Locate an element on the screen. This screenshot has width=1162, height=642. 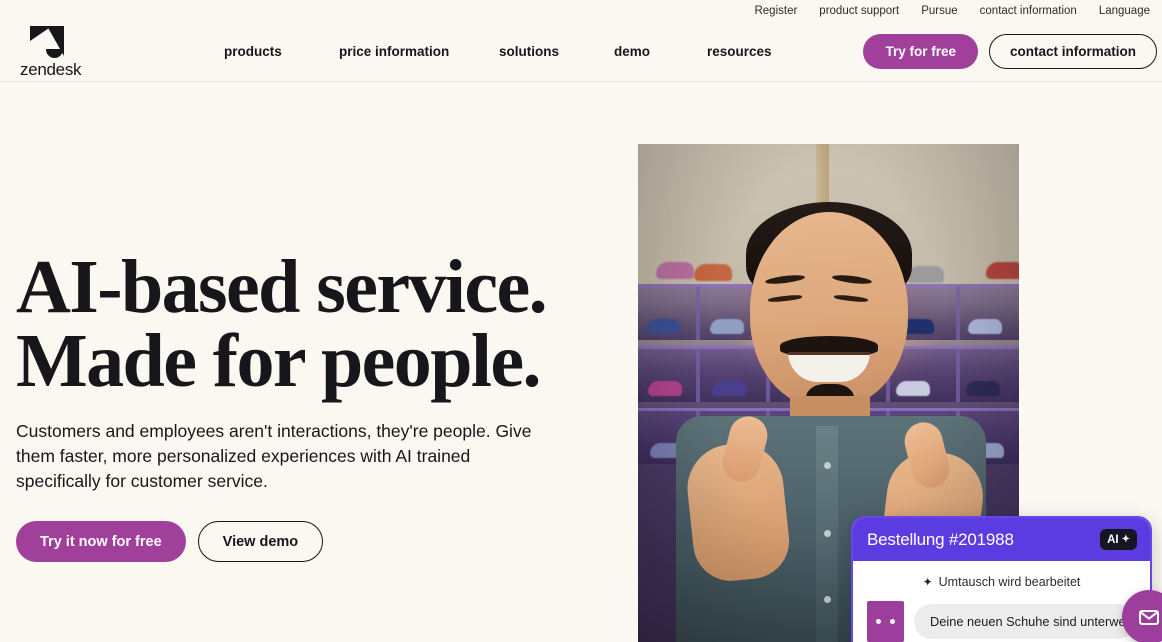
message-envelope-icon is located at coordinates (1149, 617).